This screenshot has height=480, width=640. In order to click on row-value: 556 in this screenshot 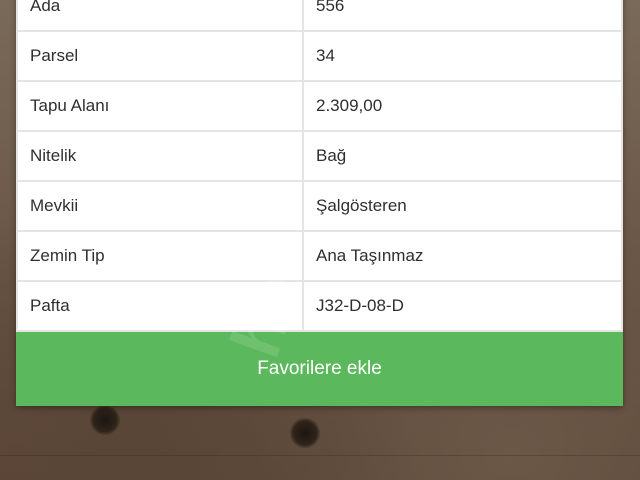, I will do `click(462, 16)`.